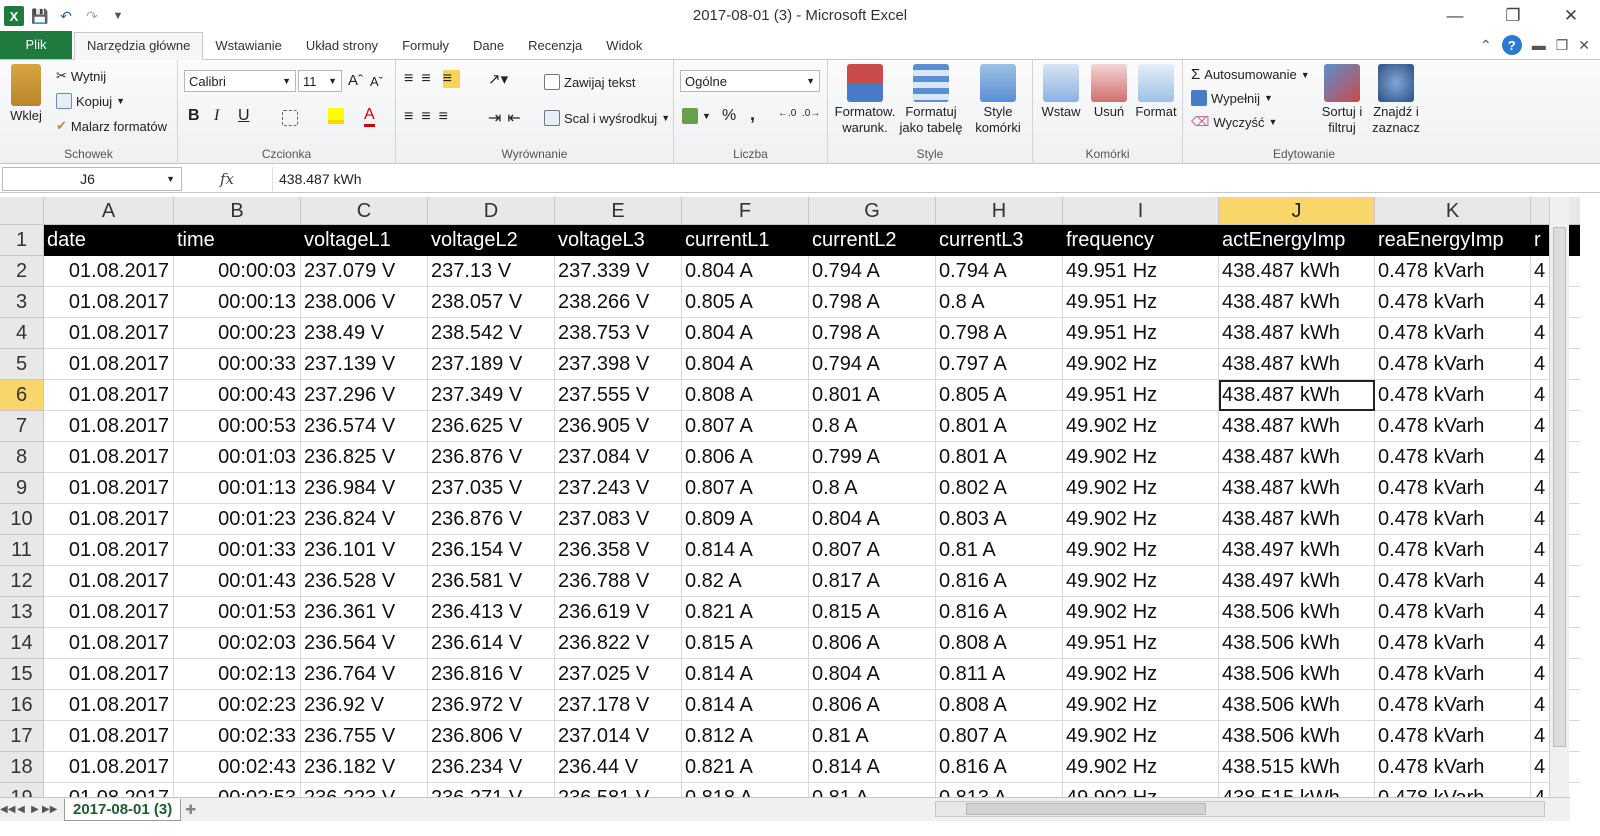 This screenshot has width=1600, height=836. What do you see at coordinates (364, 736) in the screenshot?
I see `table-cell: 236.755 V` at bounding box center [364, 736].